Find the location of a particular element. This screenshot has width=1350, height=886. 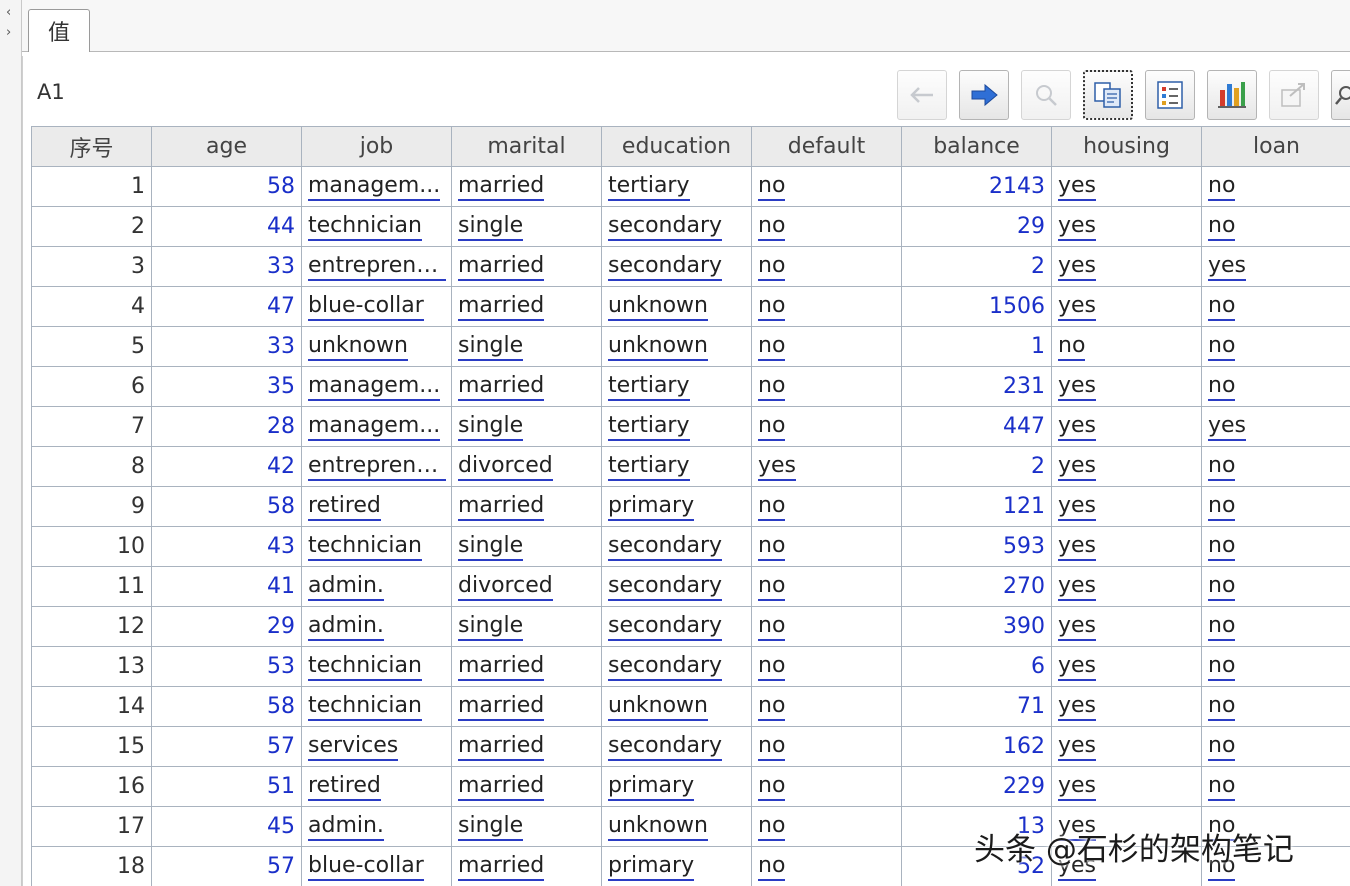

cell-balance: 71 is located at coordinates (976, 706).